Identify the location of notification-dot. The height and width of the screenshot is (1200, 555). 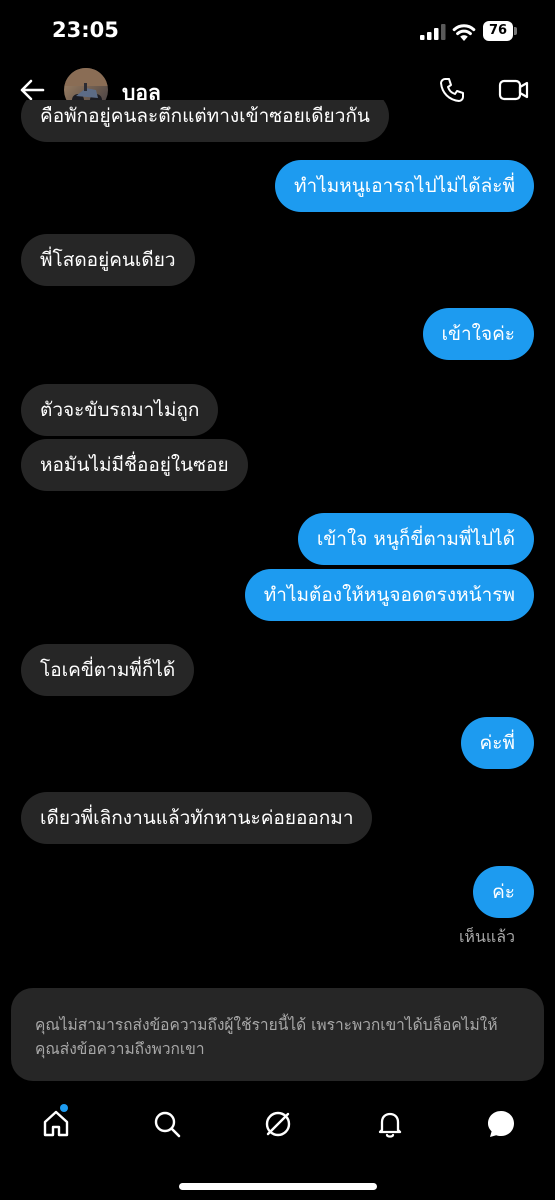
(64, 1108).